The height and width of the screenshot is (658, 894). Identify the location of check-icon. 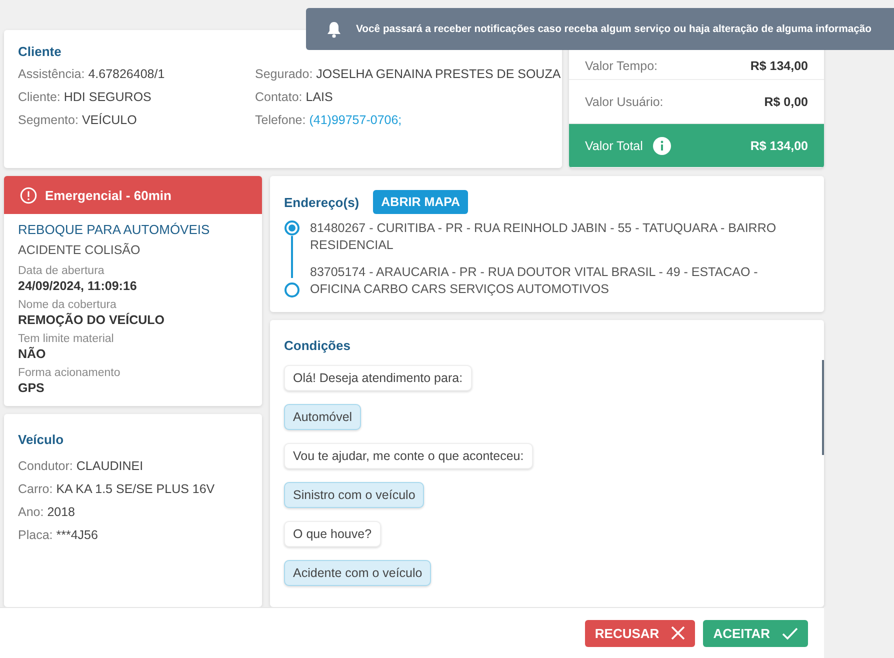
(790, 633).